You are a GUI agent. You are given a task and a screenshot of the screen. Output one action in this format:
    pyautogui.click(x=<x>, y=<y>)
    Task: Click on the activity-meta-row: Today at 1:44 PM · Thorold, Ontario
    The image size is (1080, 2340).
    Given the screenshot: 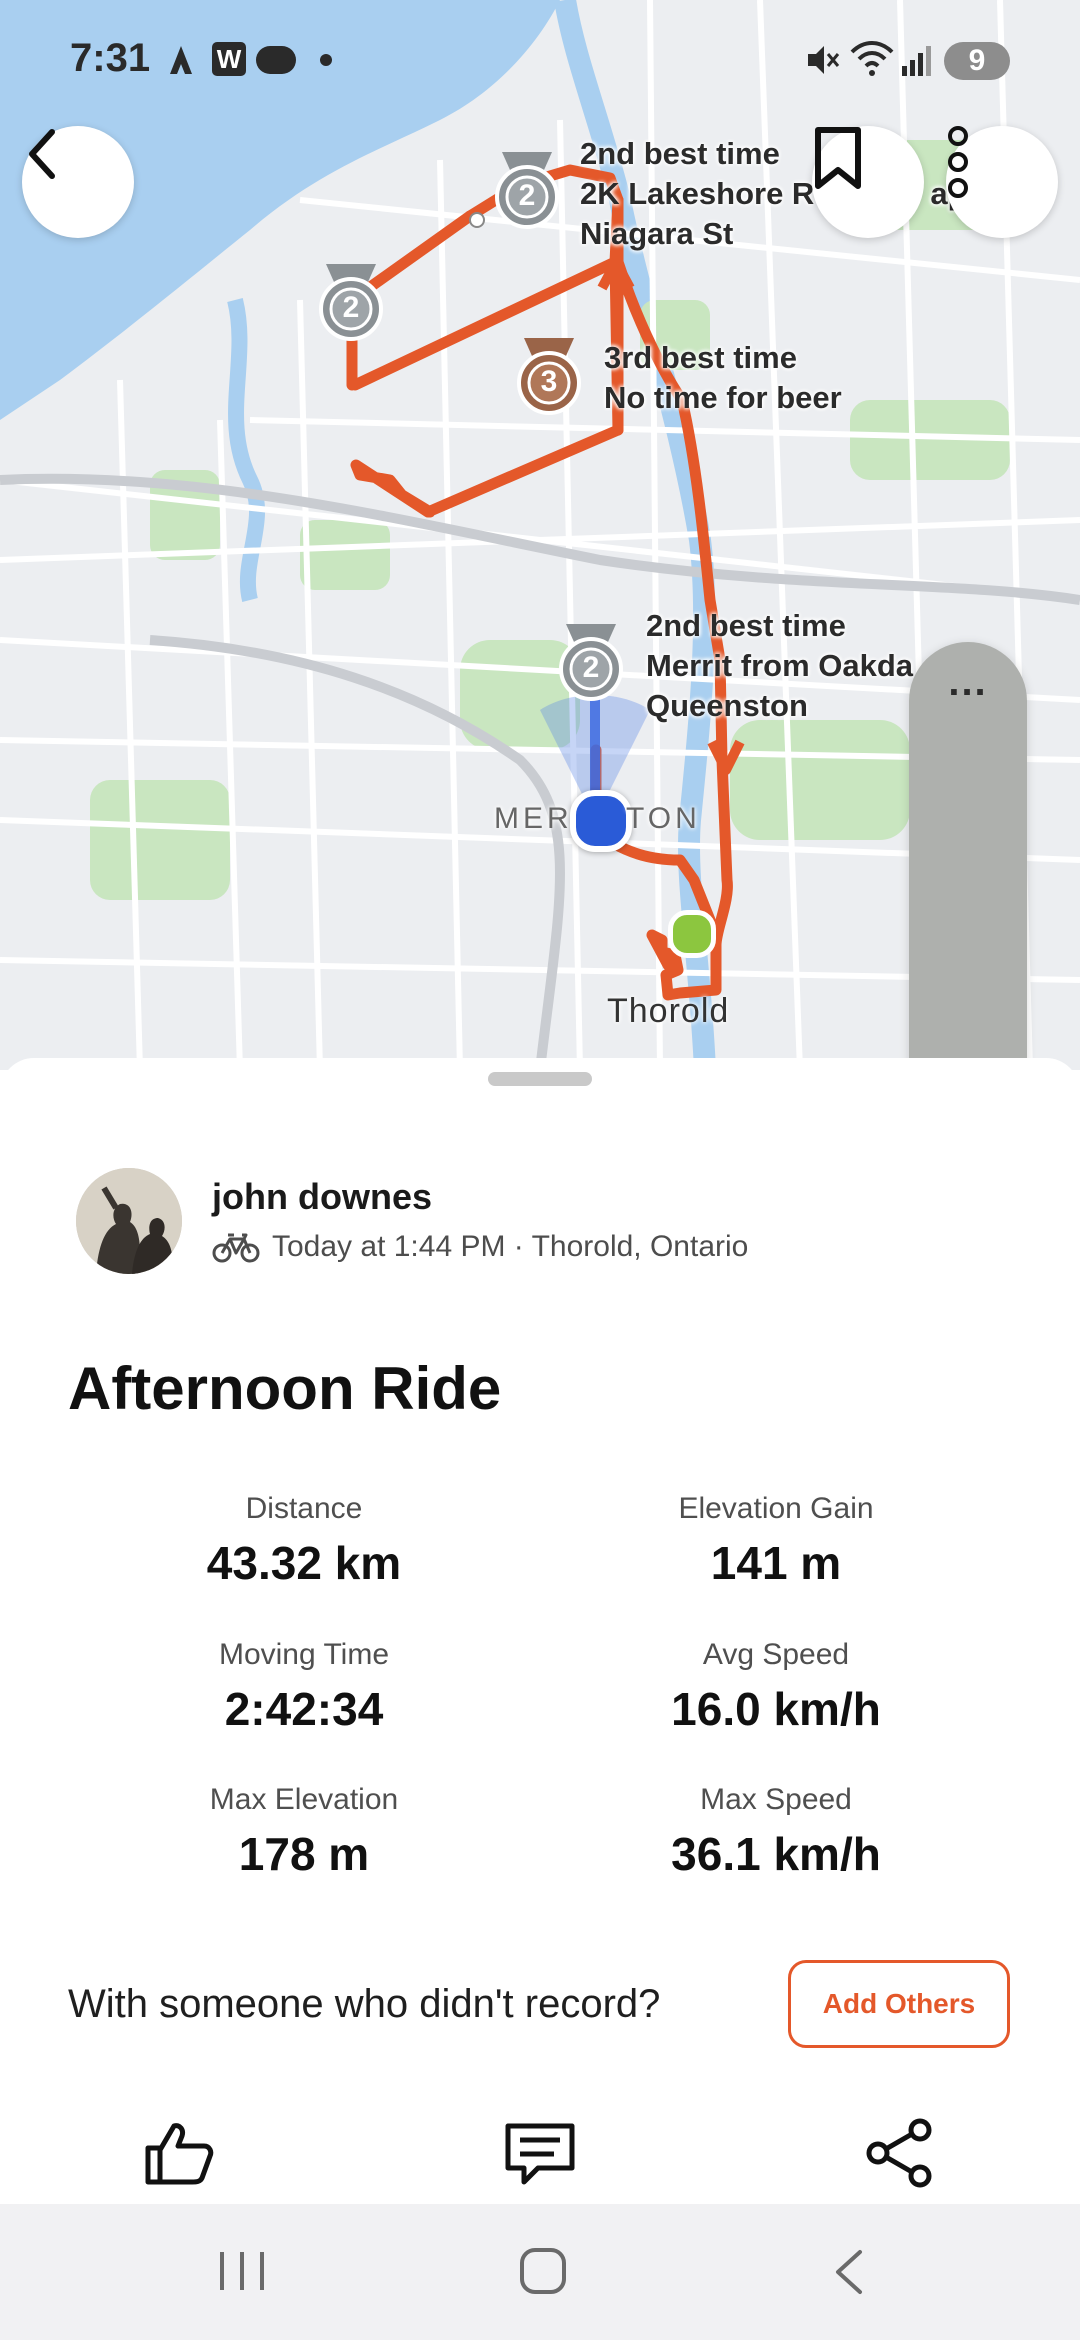 What is the action you would take?
    pyautogui.click(x=480, y=1247)
    